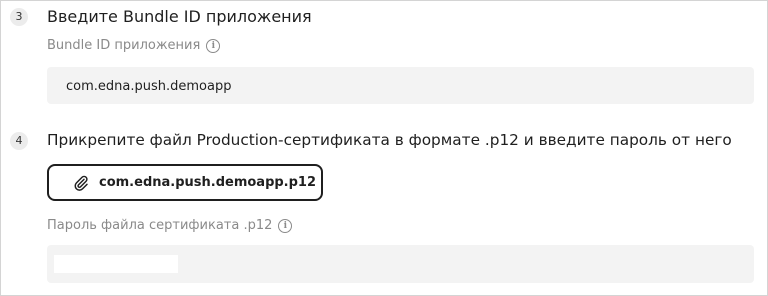 This screenshot has width=768, height=296. I want to click on step-number-3: 3, so click(19, 17).